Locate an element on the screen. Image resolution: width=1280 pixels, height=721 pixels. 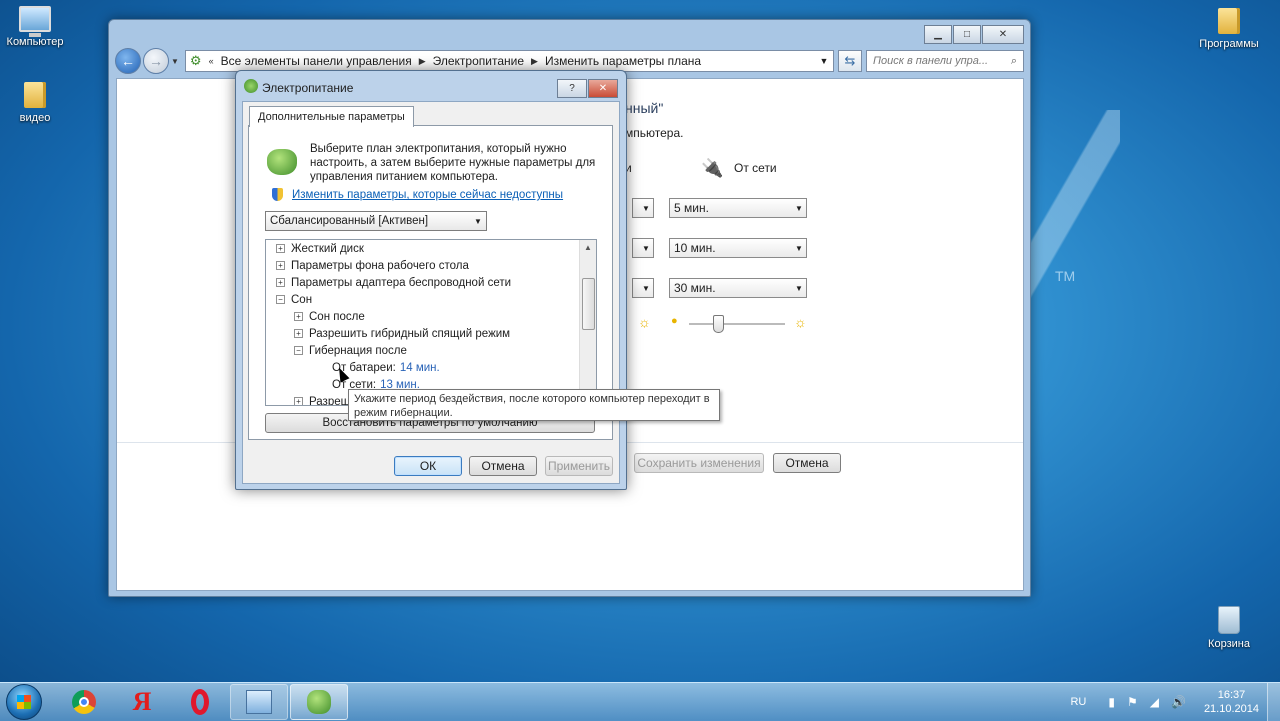
system-tray: RU ▮ ⚑ ◢ 🔊 16:37 21.10.2014 is located at coordinates (1168, 702).